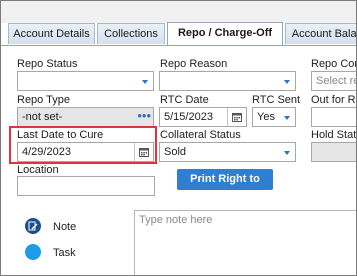 This screenshot has width=357, height=276. Describe the element at coordinates (144, 115) in the screenshot. I see `more-icon: •••` at that location.